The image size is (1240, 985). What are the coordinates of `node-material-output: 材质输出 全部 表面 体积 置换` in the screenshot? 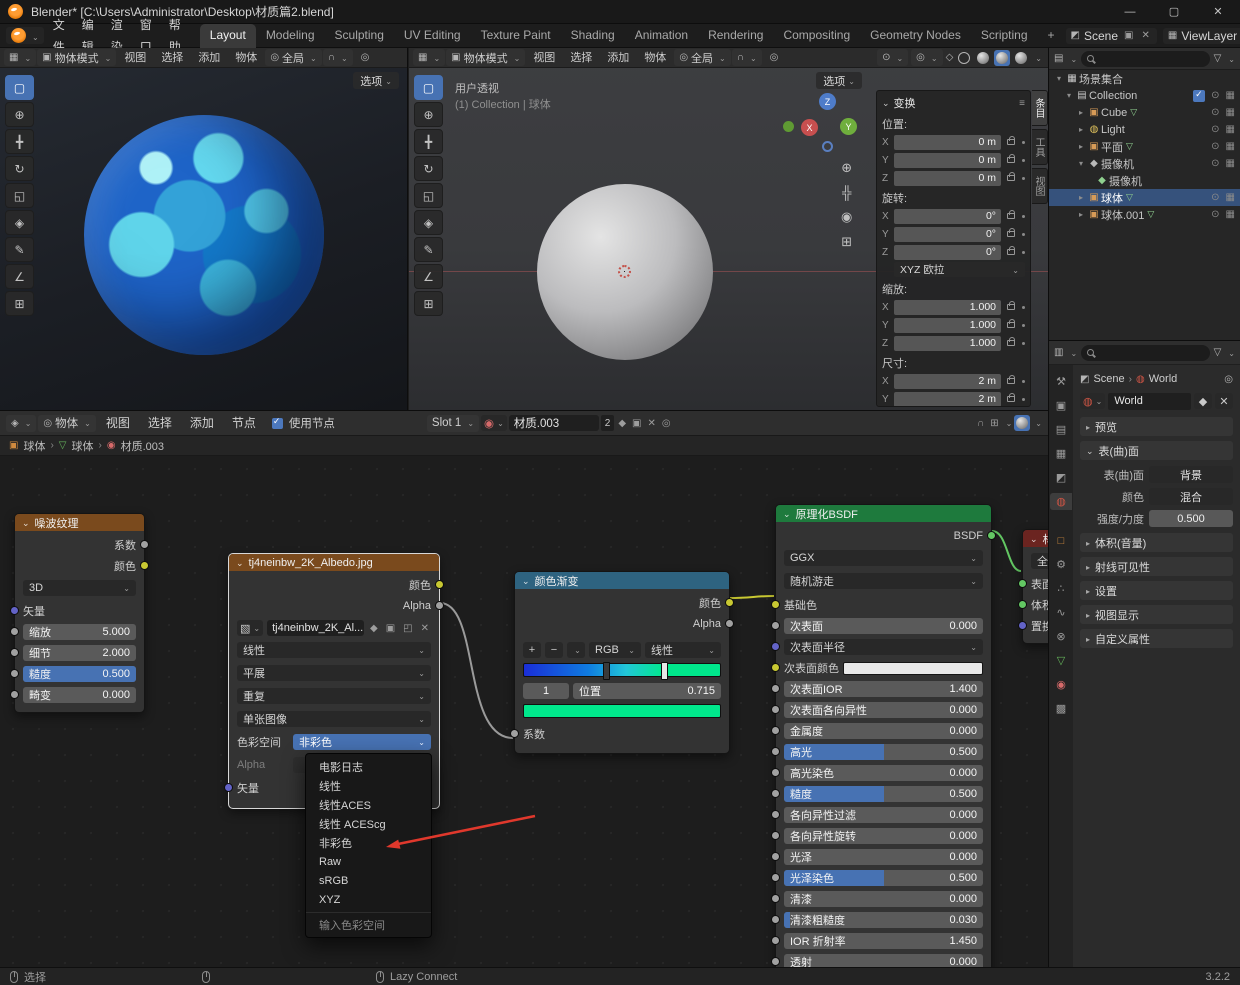 It's located at (1033, 586).